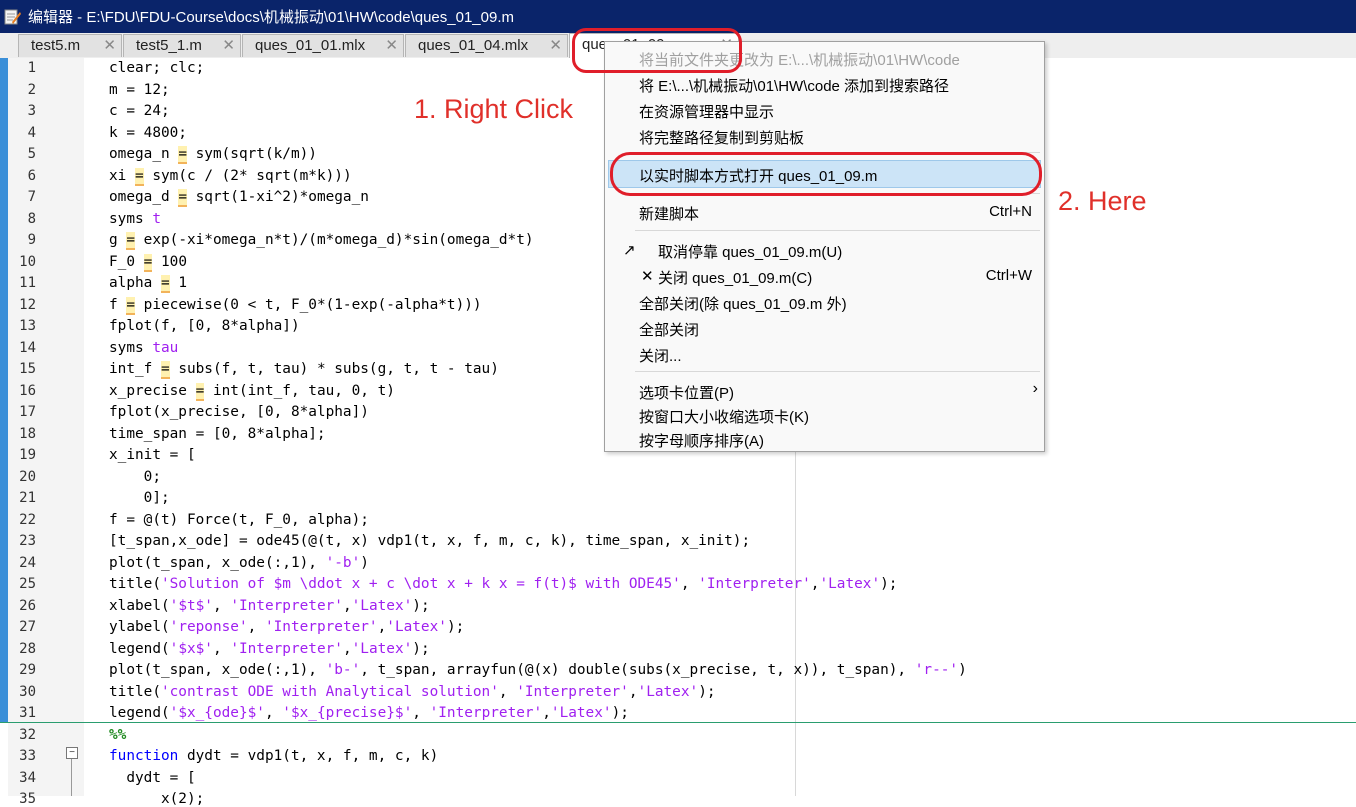 The height and width of the screenshot is (807, 1356). I want to click on code-text: dydt = vdp1(t, x, f, m, c, k), so click(308, 756).